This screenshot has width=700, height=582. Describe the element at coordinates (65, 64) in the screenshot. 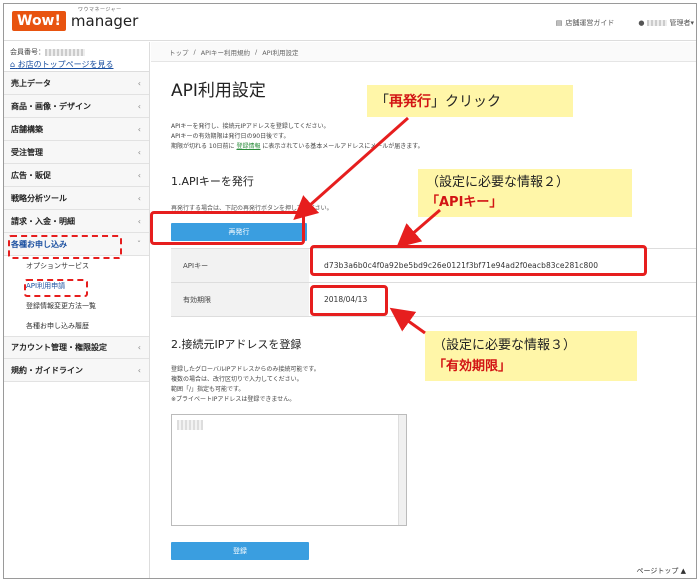

I see `store-top-link-label: お店のトップページを見る` at that location.